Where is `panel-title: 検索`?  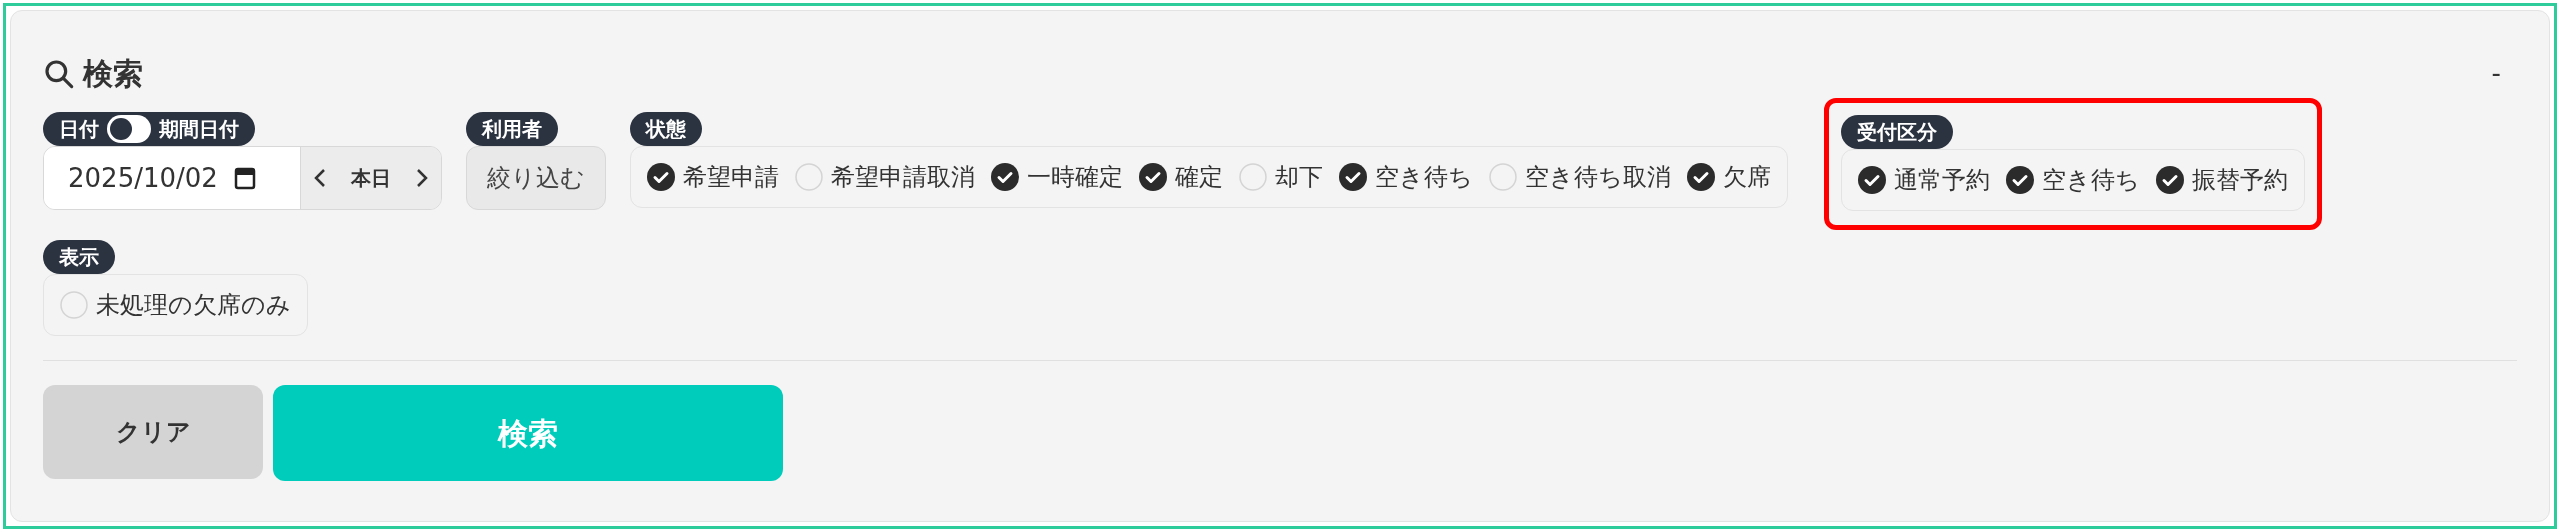 panel-title: 検索 is located at coordinates (113, 74).